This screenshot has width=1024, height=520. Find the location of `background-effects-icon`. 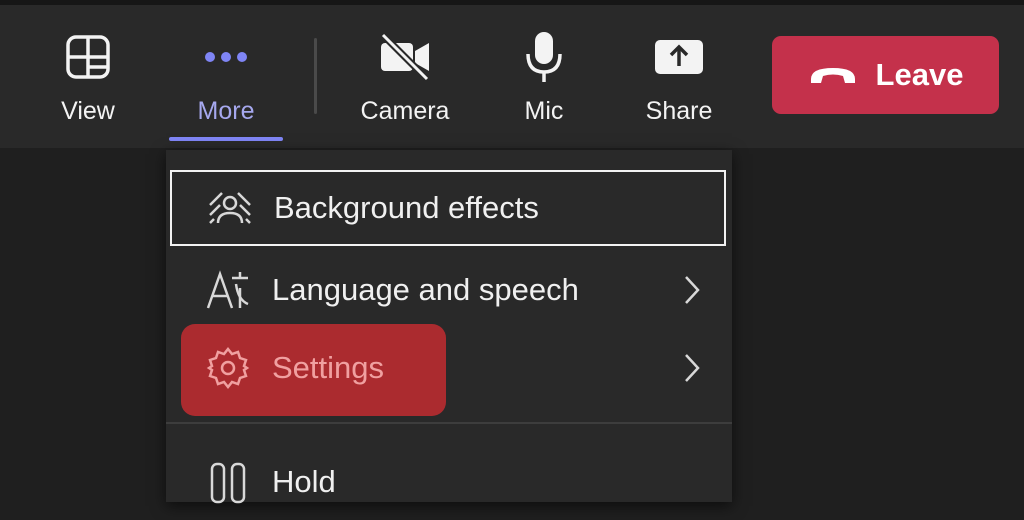

background-effects-icon is located at coordinates (230, 208).